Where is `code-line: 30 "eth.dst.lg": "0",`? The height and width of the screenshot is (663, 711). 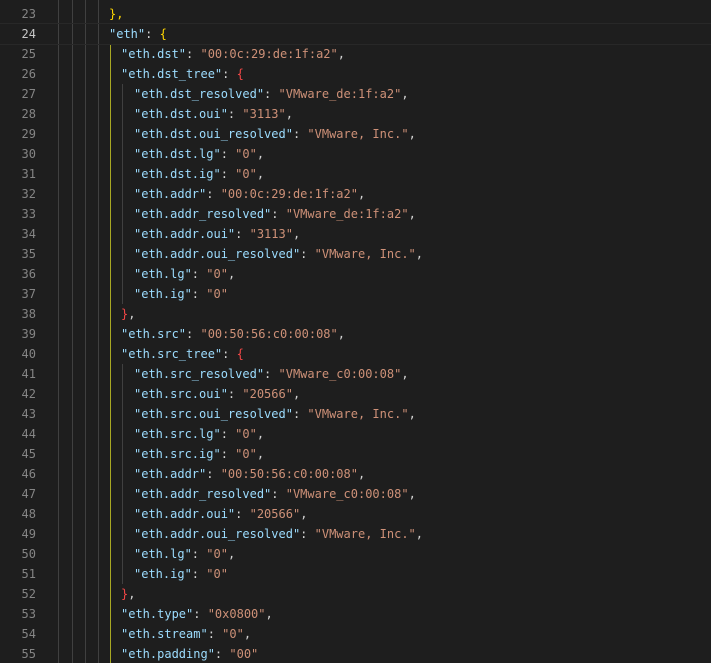
code-line: 30 "eth.dst.lg": "0", is located at coordinates (355, 154).